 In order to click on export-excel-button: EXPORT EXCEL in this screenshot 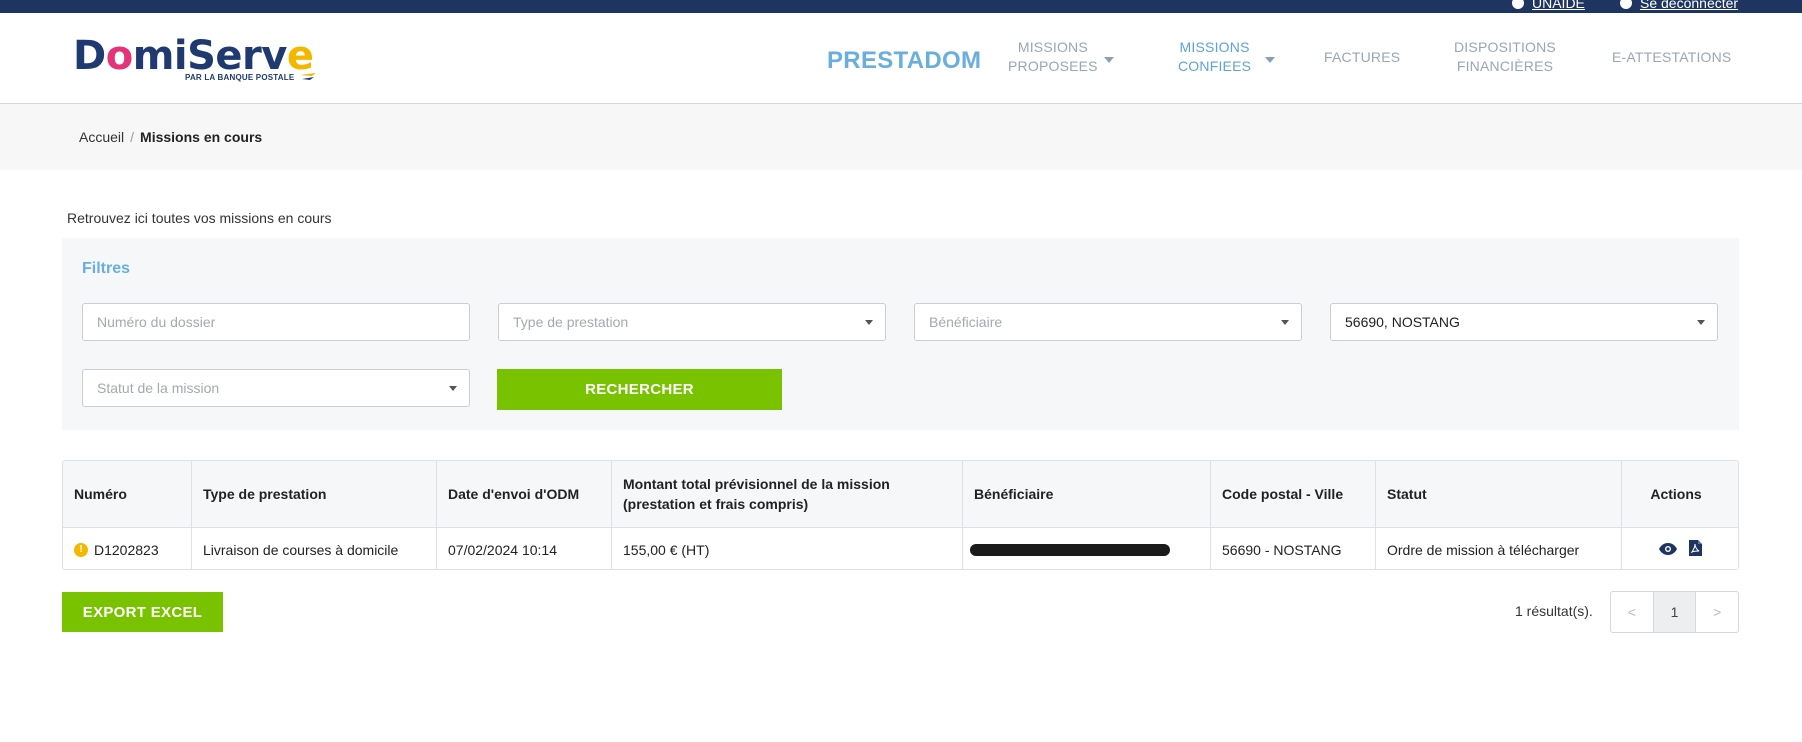, I will do `click(142, 612)`.